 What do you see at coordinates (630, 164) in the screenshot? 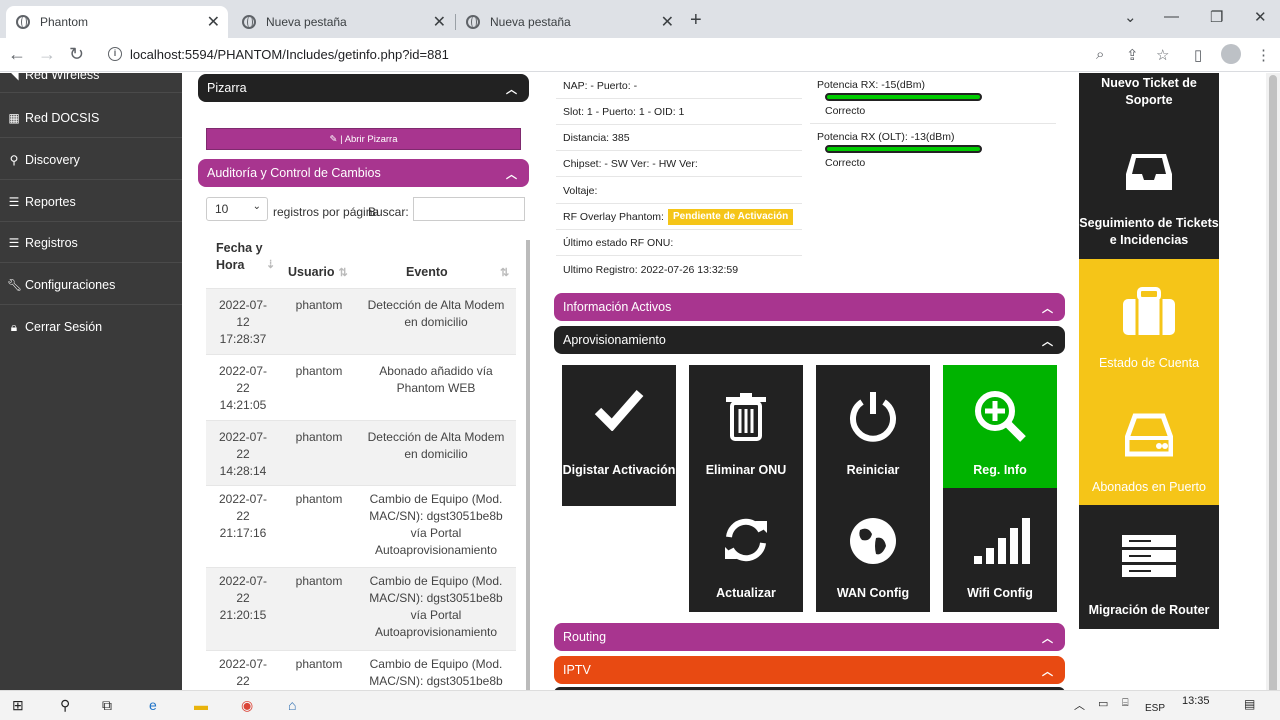
I see `info-chipset: Chipset: - SW Ver: - HW Ver:` at bounding box center [630, 164].